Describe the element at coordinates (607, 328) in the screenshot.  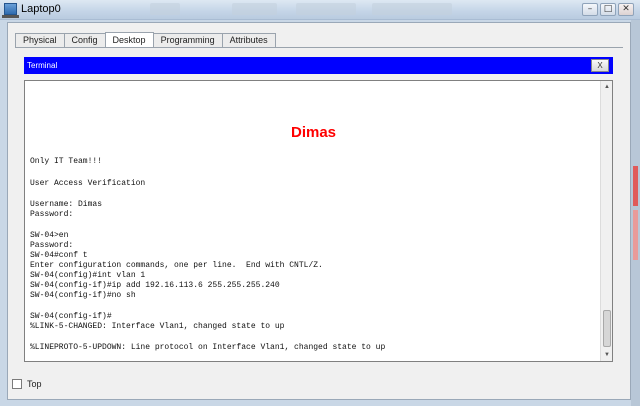
I see `scrollbar-thumb` at that location.